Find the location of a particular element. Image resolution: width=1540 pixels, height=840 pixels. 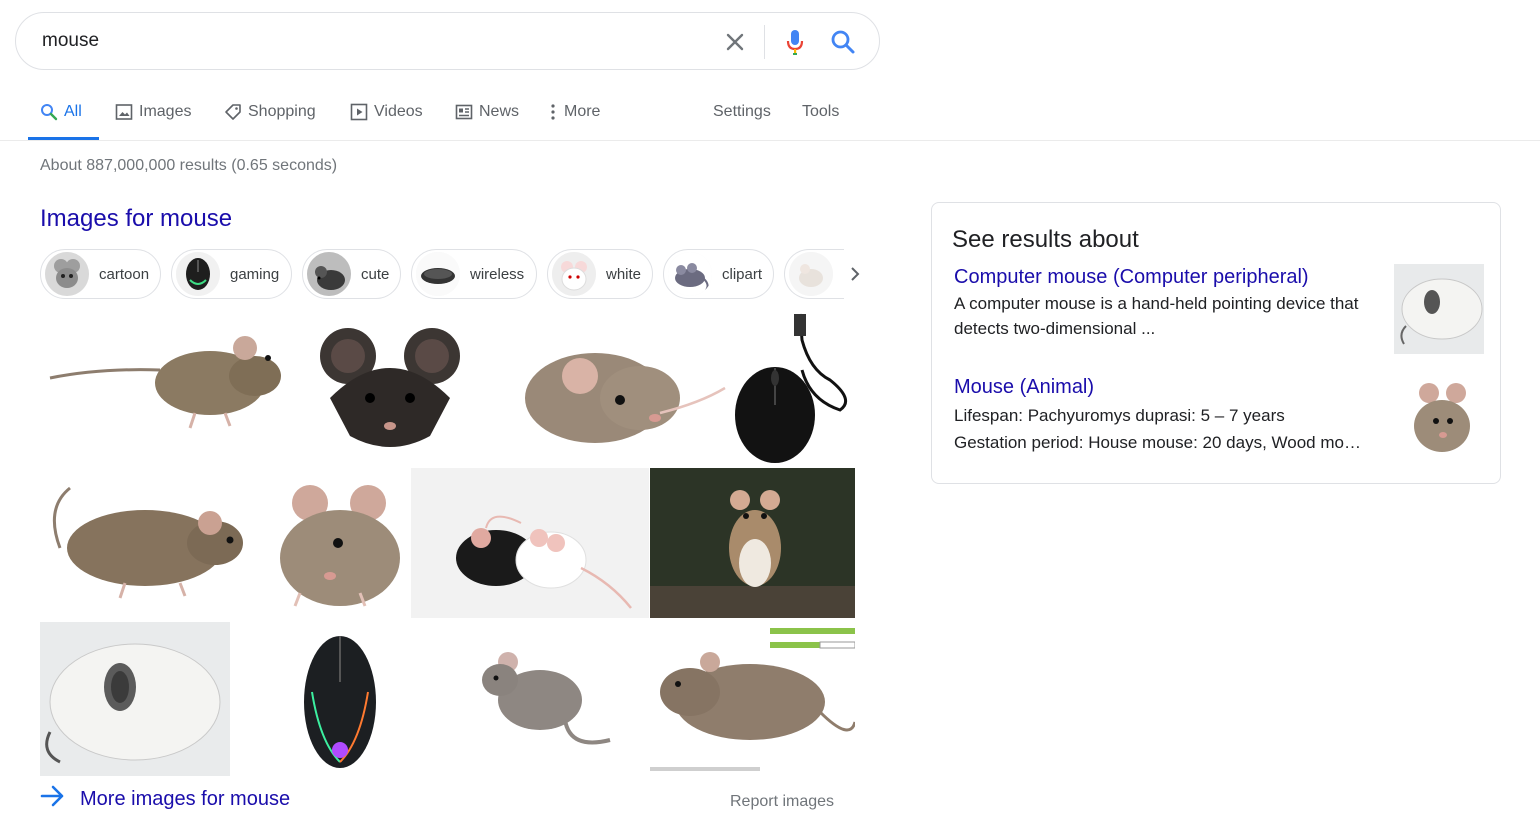

chip-clipart: clipart is located at coordinates (718, 274).